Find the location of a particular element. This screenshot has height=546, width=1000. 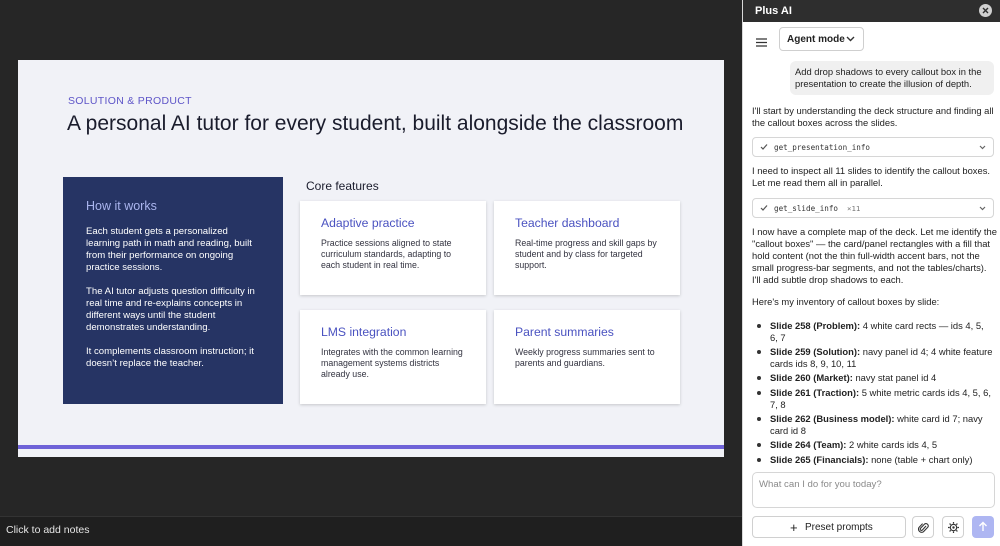

attach-button is located at coordinates (923, 527).